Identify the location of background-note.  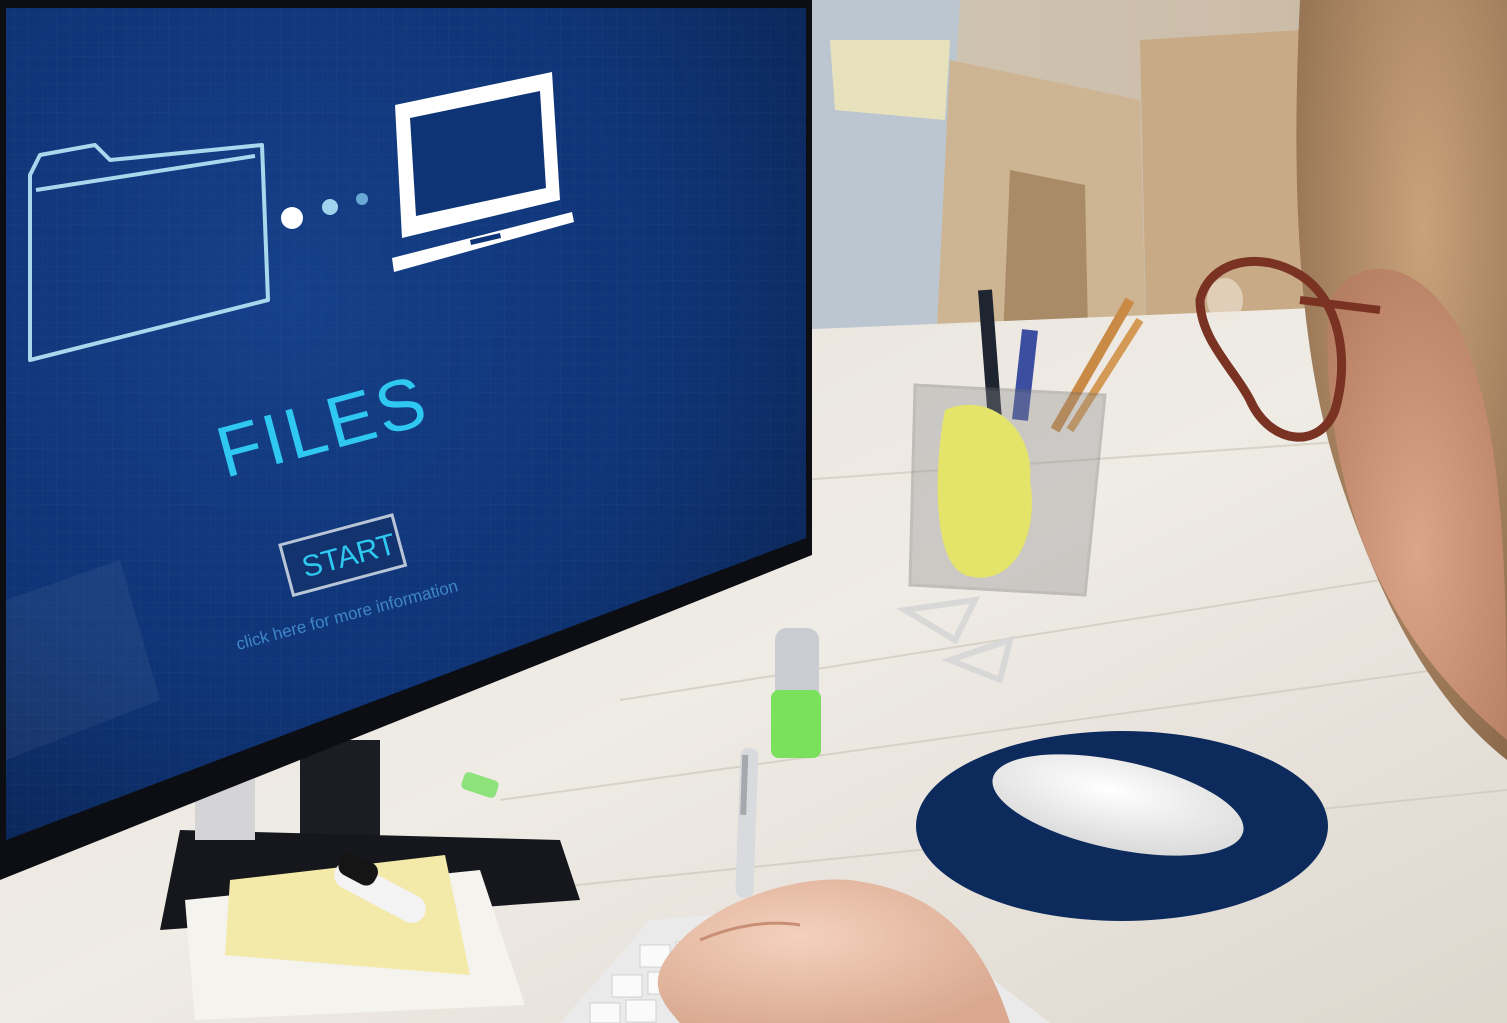
(890, 80).